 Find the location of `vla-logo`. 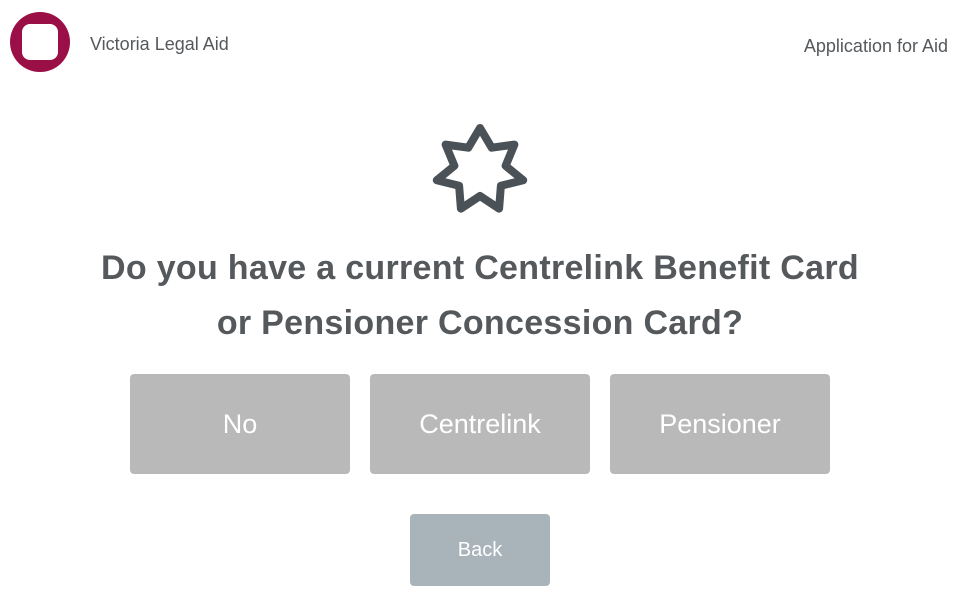

vla-logo is located at coordinates (40, 42).